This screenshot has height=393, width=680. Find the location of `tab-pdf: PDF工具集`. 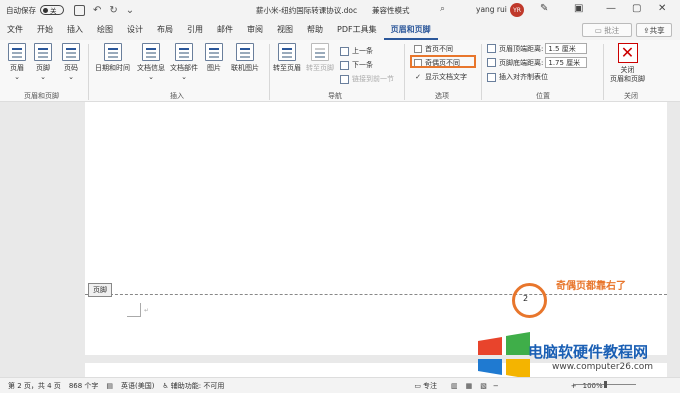

tab-pdf: PDF工具集 is located at coordinates (357, 30).